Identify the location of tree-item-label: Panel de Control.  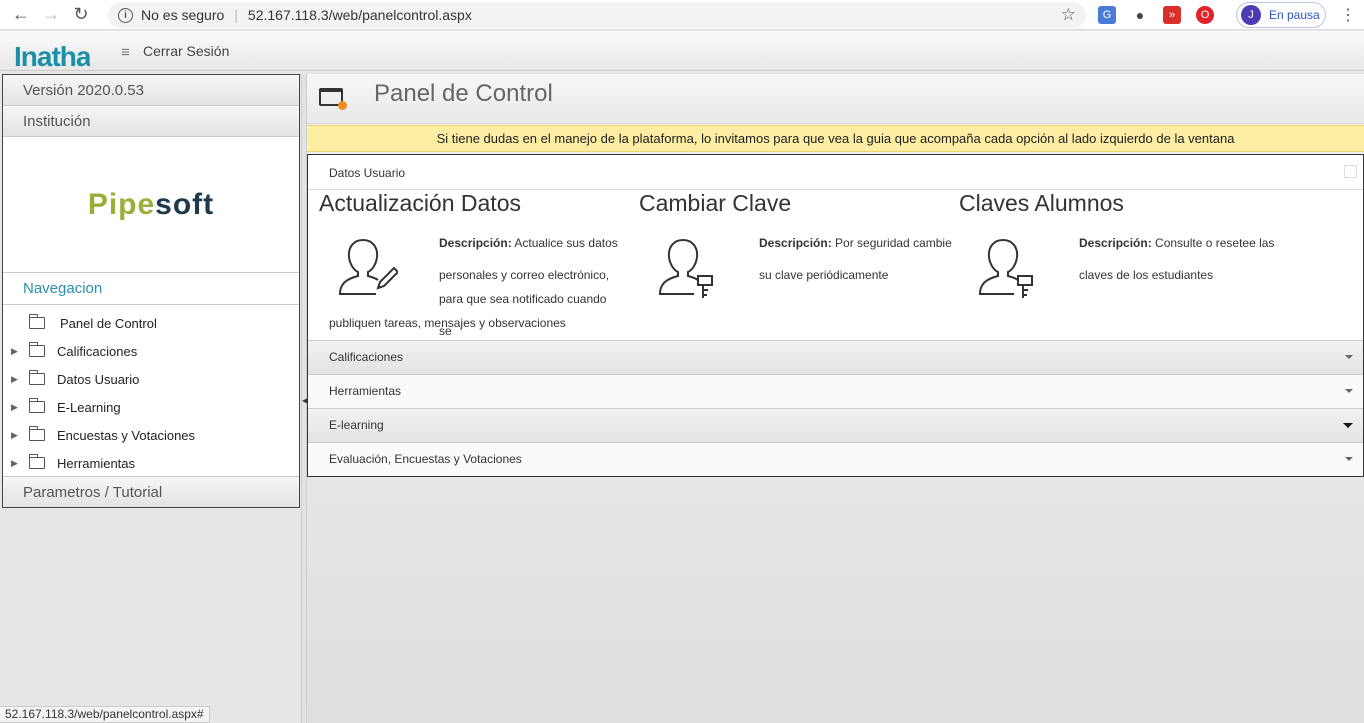
(108, 323).